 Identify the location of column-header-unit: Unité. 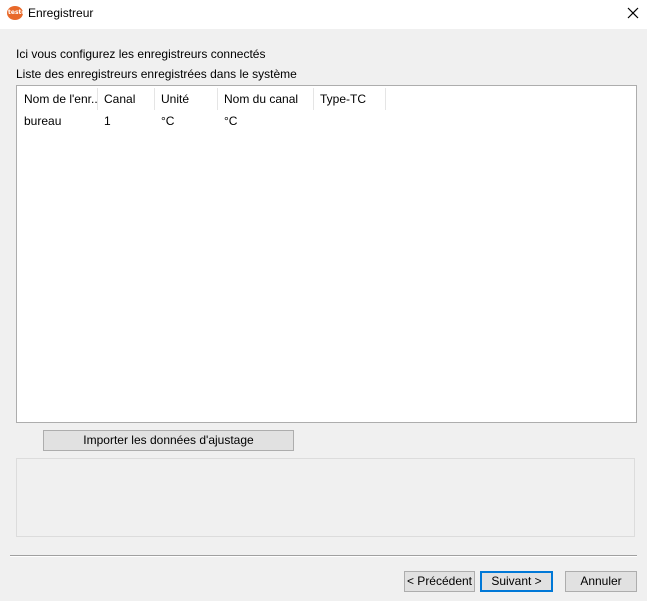
(186, 99).